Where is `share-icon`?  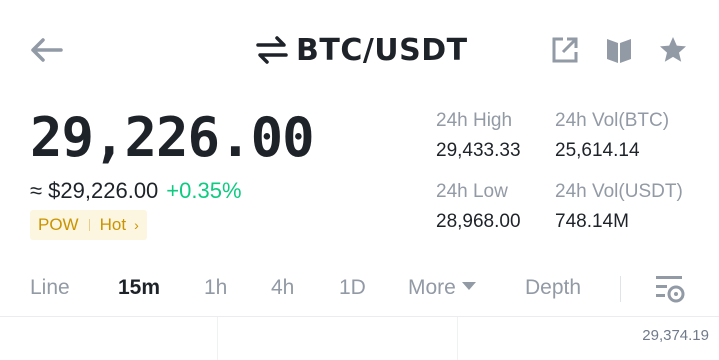
share-icon is located at coordinates (565, 50).